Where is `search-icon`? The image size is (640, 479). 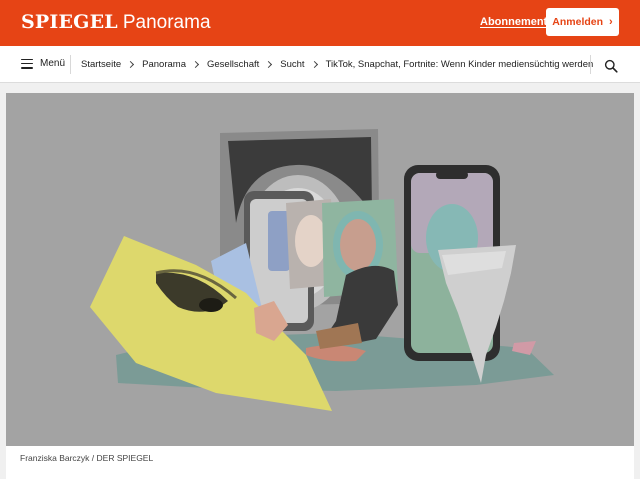 search-icon is located at coordinates (611, 66).